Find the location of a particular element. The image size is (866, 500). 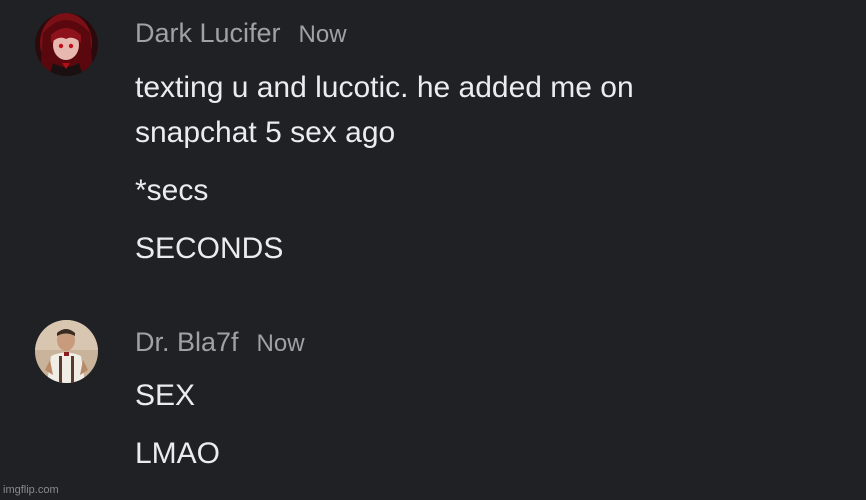

message-header: Dr. Bla7f Now is located at coordinates (220, 342).